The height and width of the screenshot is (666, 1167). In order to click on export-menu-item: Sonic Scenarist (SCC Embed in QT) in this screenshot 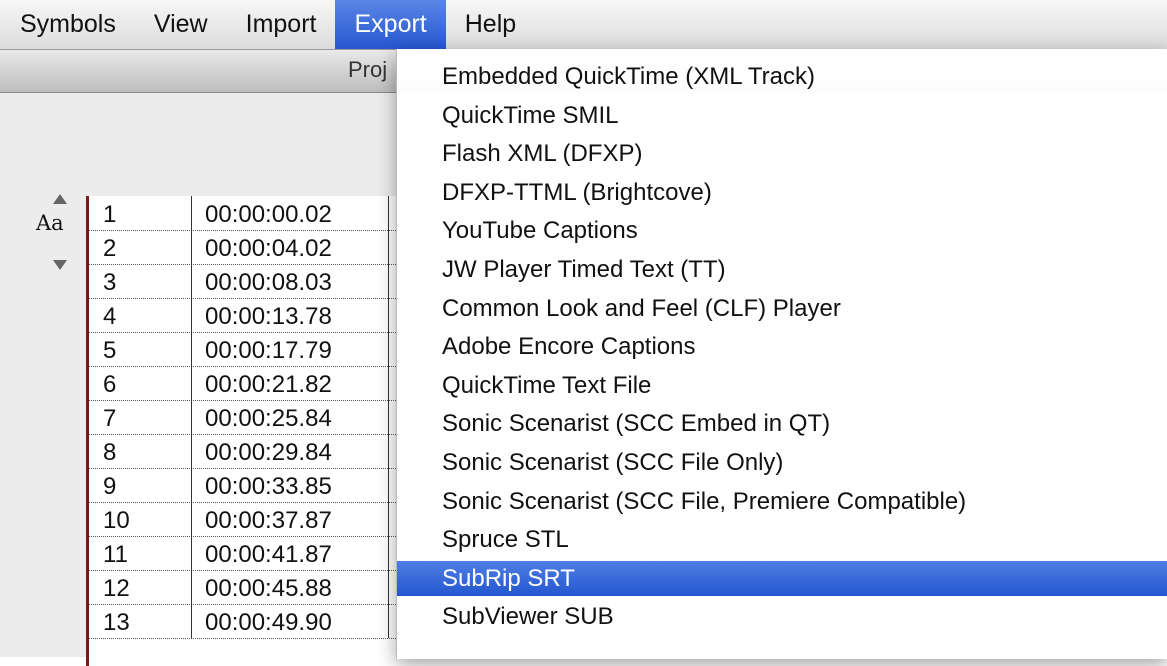, I will do `click(782, 423)`.